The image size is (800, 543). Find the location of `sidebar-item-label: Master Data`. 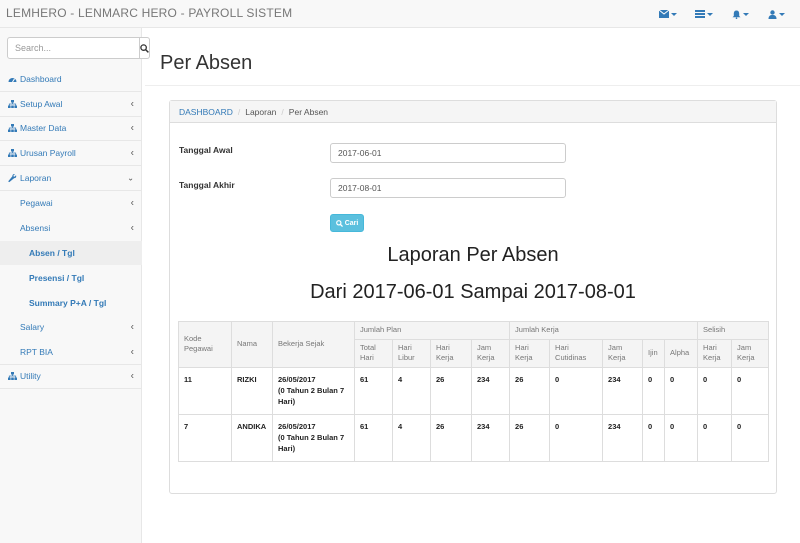

sidebar-item-label: Master Data is located at coordinates (43, 128).